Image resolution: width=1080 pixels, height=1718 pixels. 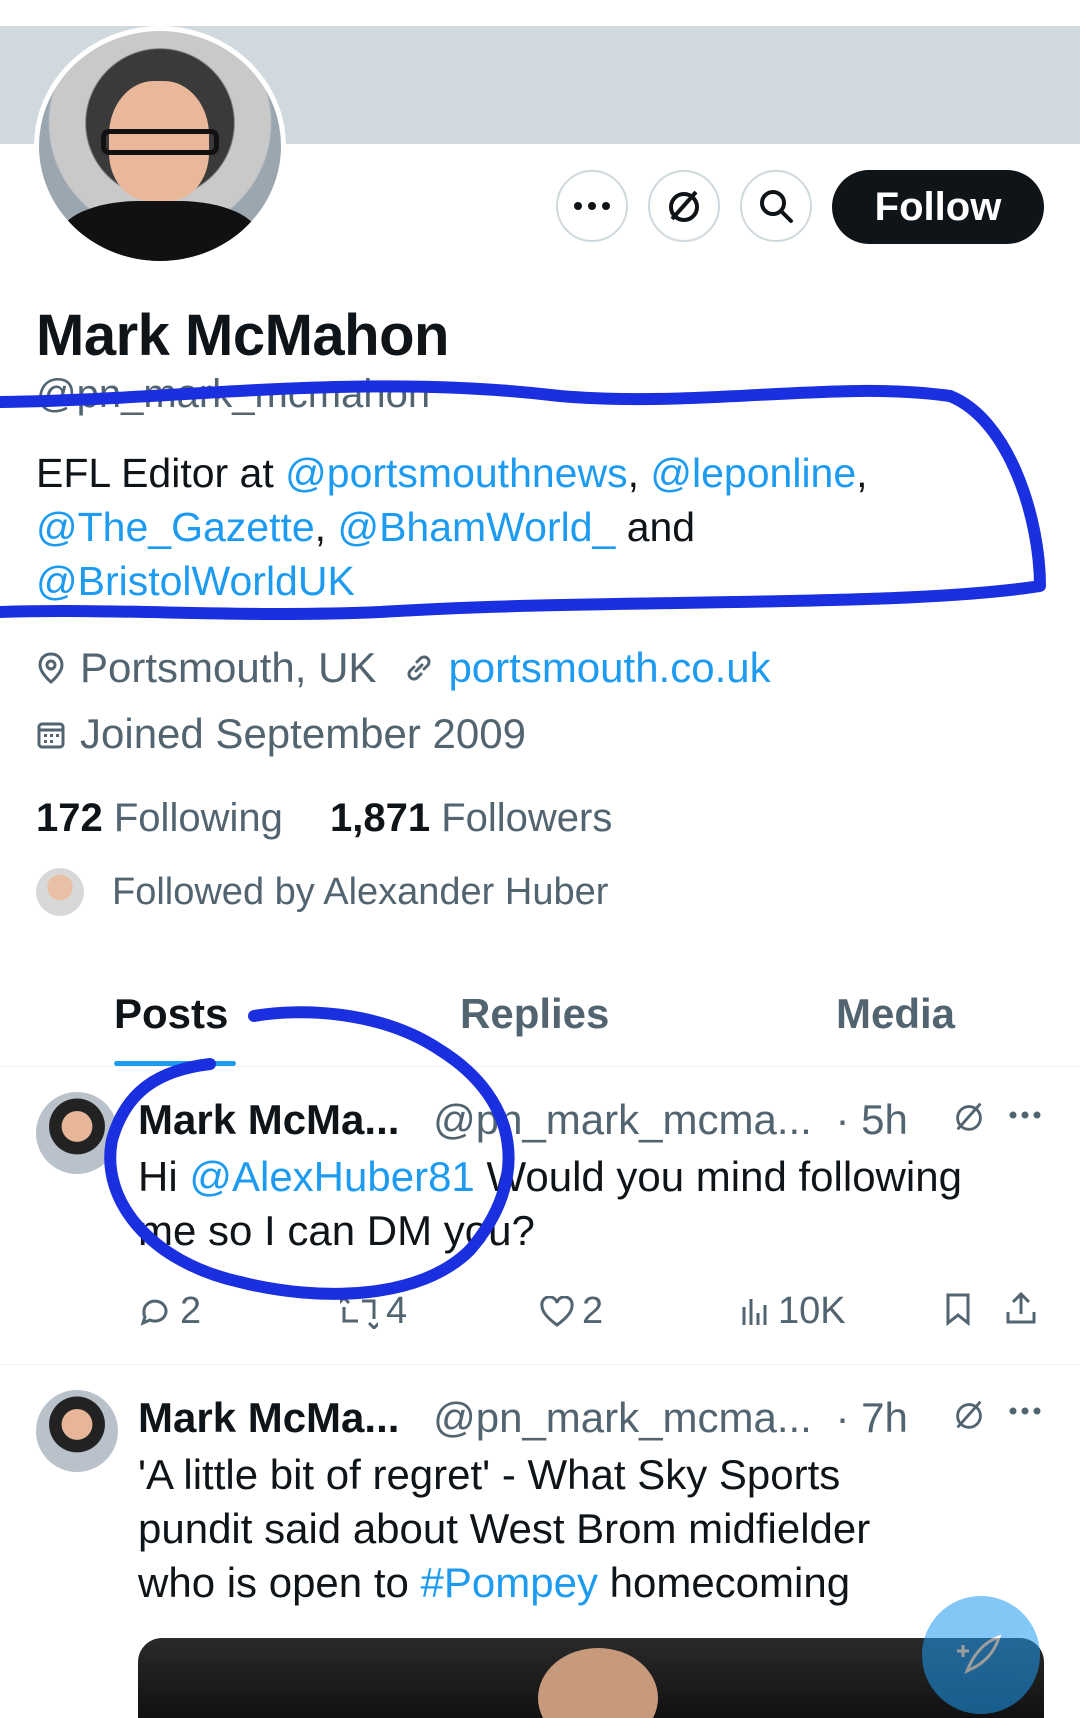 I want to click on profile-joined: Joined September 2009, so click(x=303, y=733).